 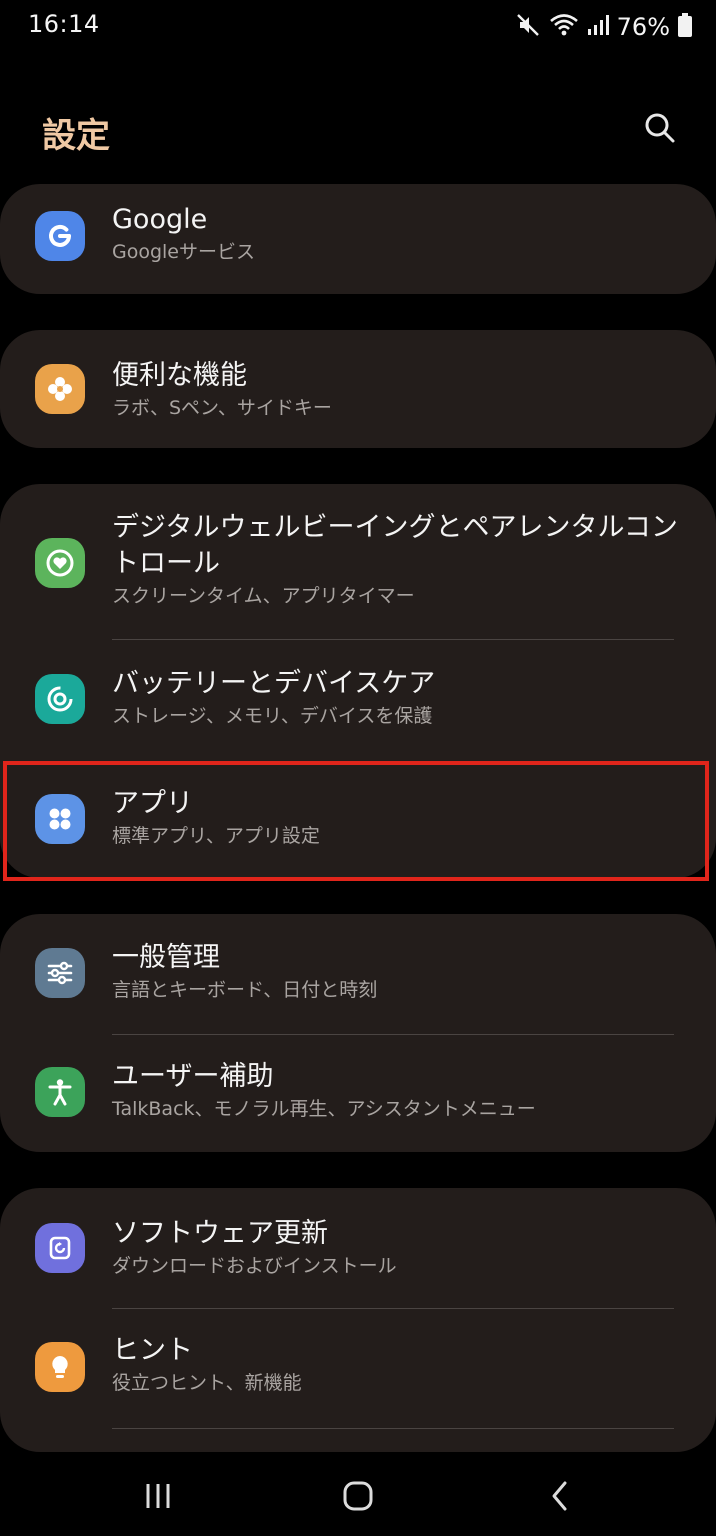 I want to click on status-time: 16:14, so click(x=64, y=24).